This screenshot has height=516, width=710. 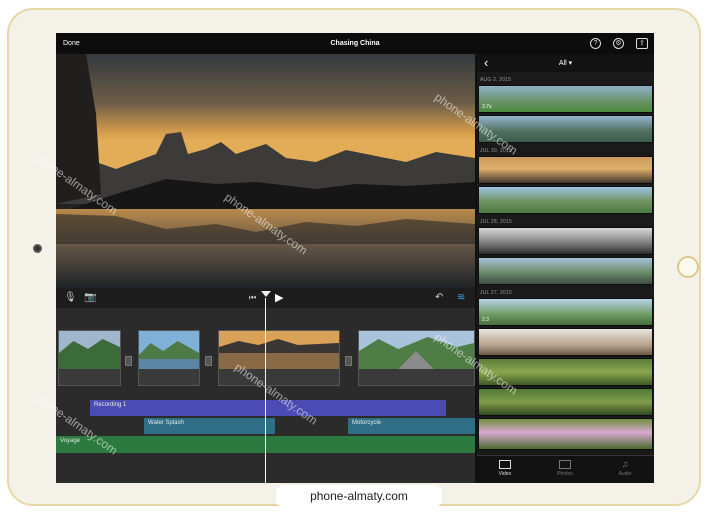 I want to click on film-icon, so click(x=505, y=464).